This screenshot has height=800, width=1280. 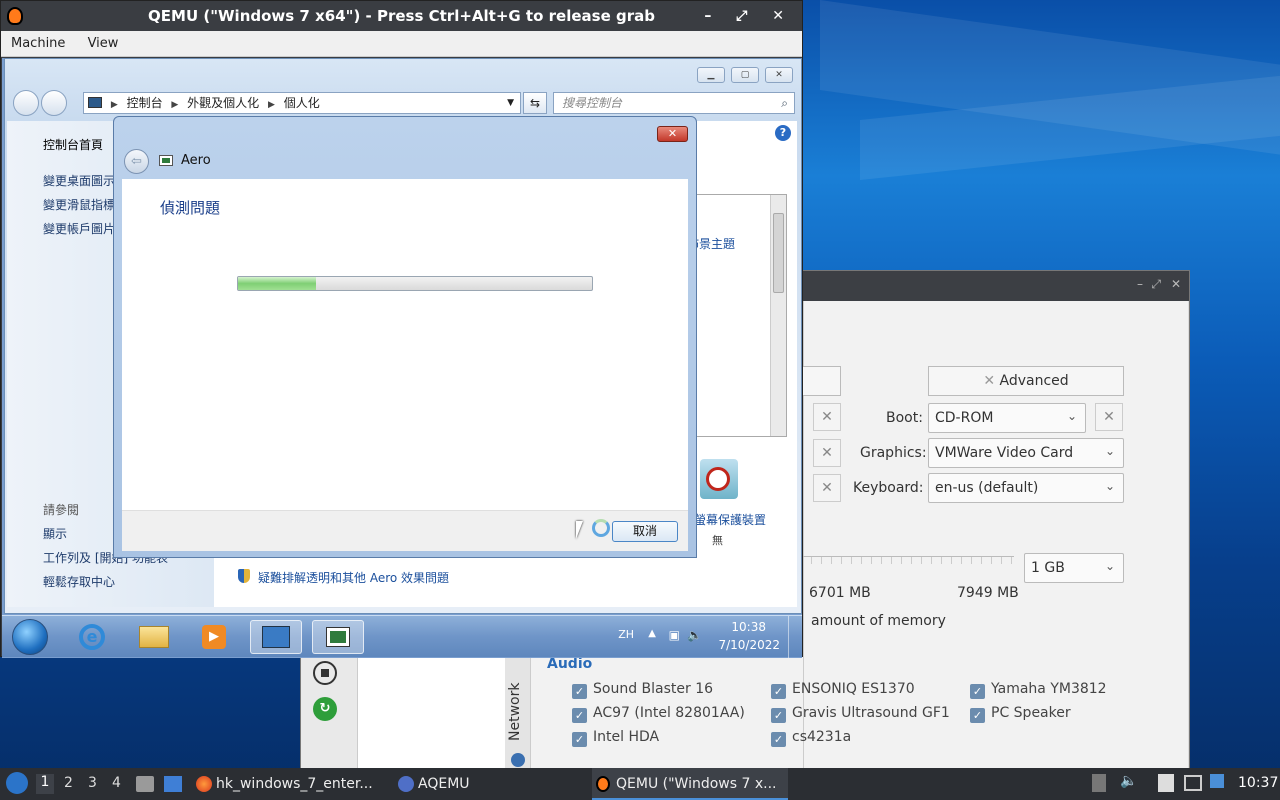 I want to click on breadcrumb-appearance: 外觀及個人化, so click(x=223, y=103).